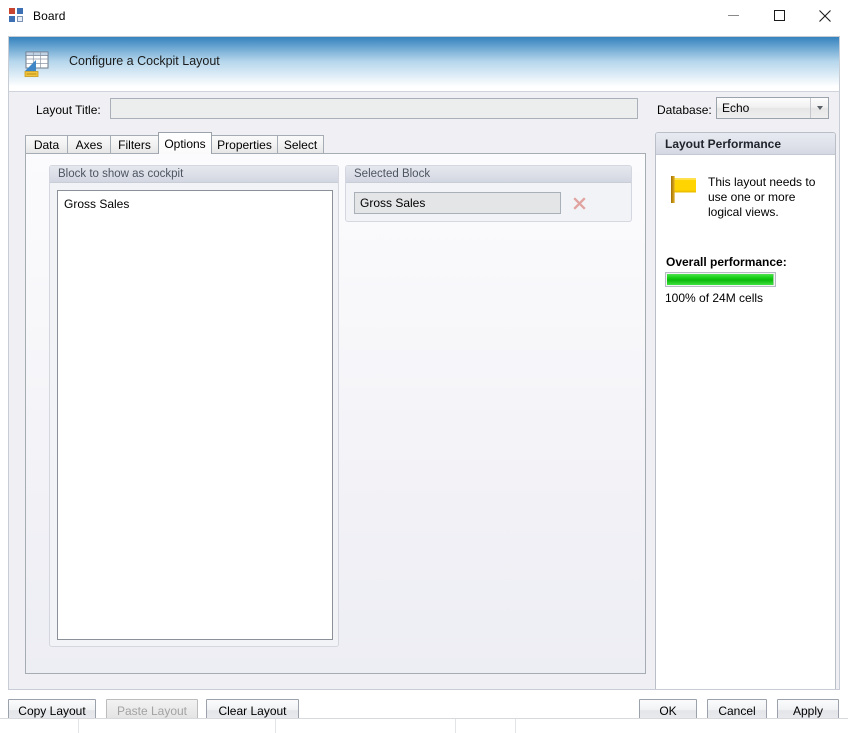 The image size is (848, 733). Describe the element at coordinates (194, 174) in the screenshot. I see `block-to-show-header: Block to show as cockpit` at that location.